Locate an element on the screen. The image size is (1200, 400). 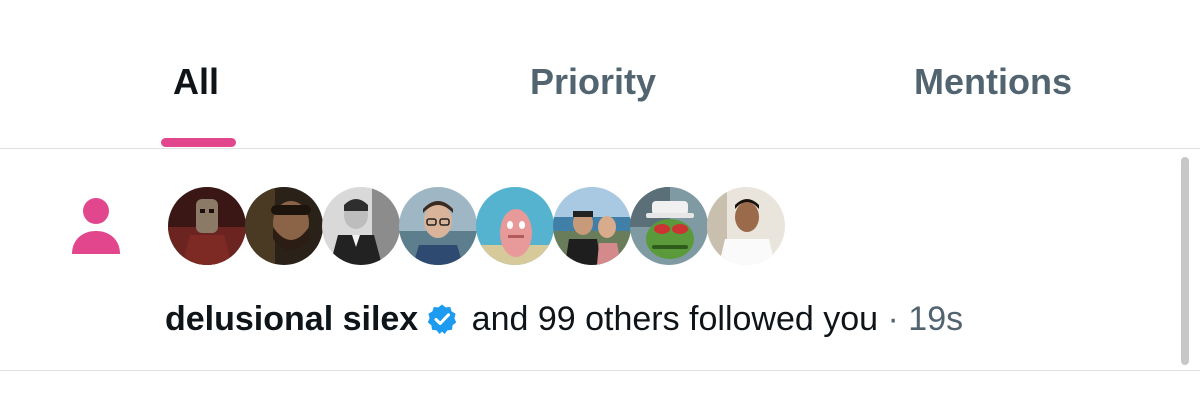
scrollbar is located at coordinates (1185, 274).